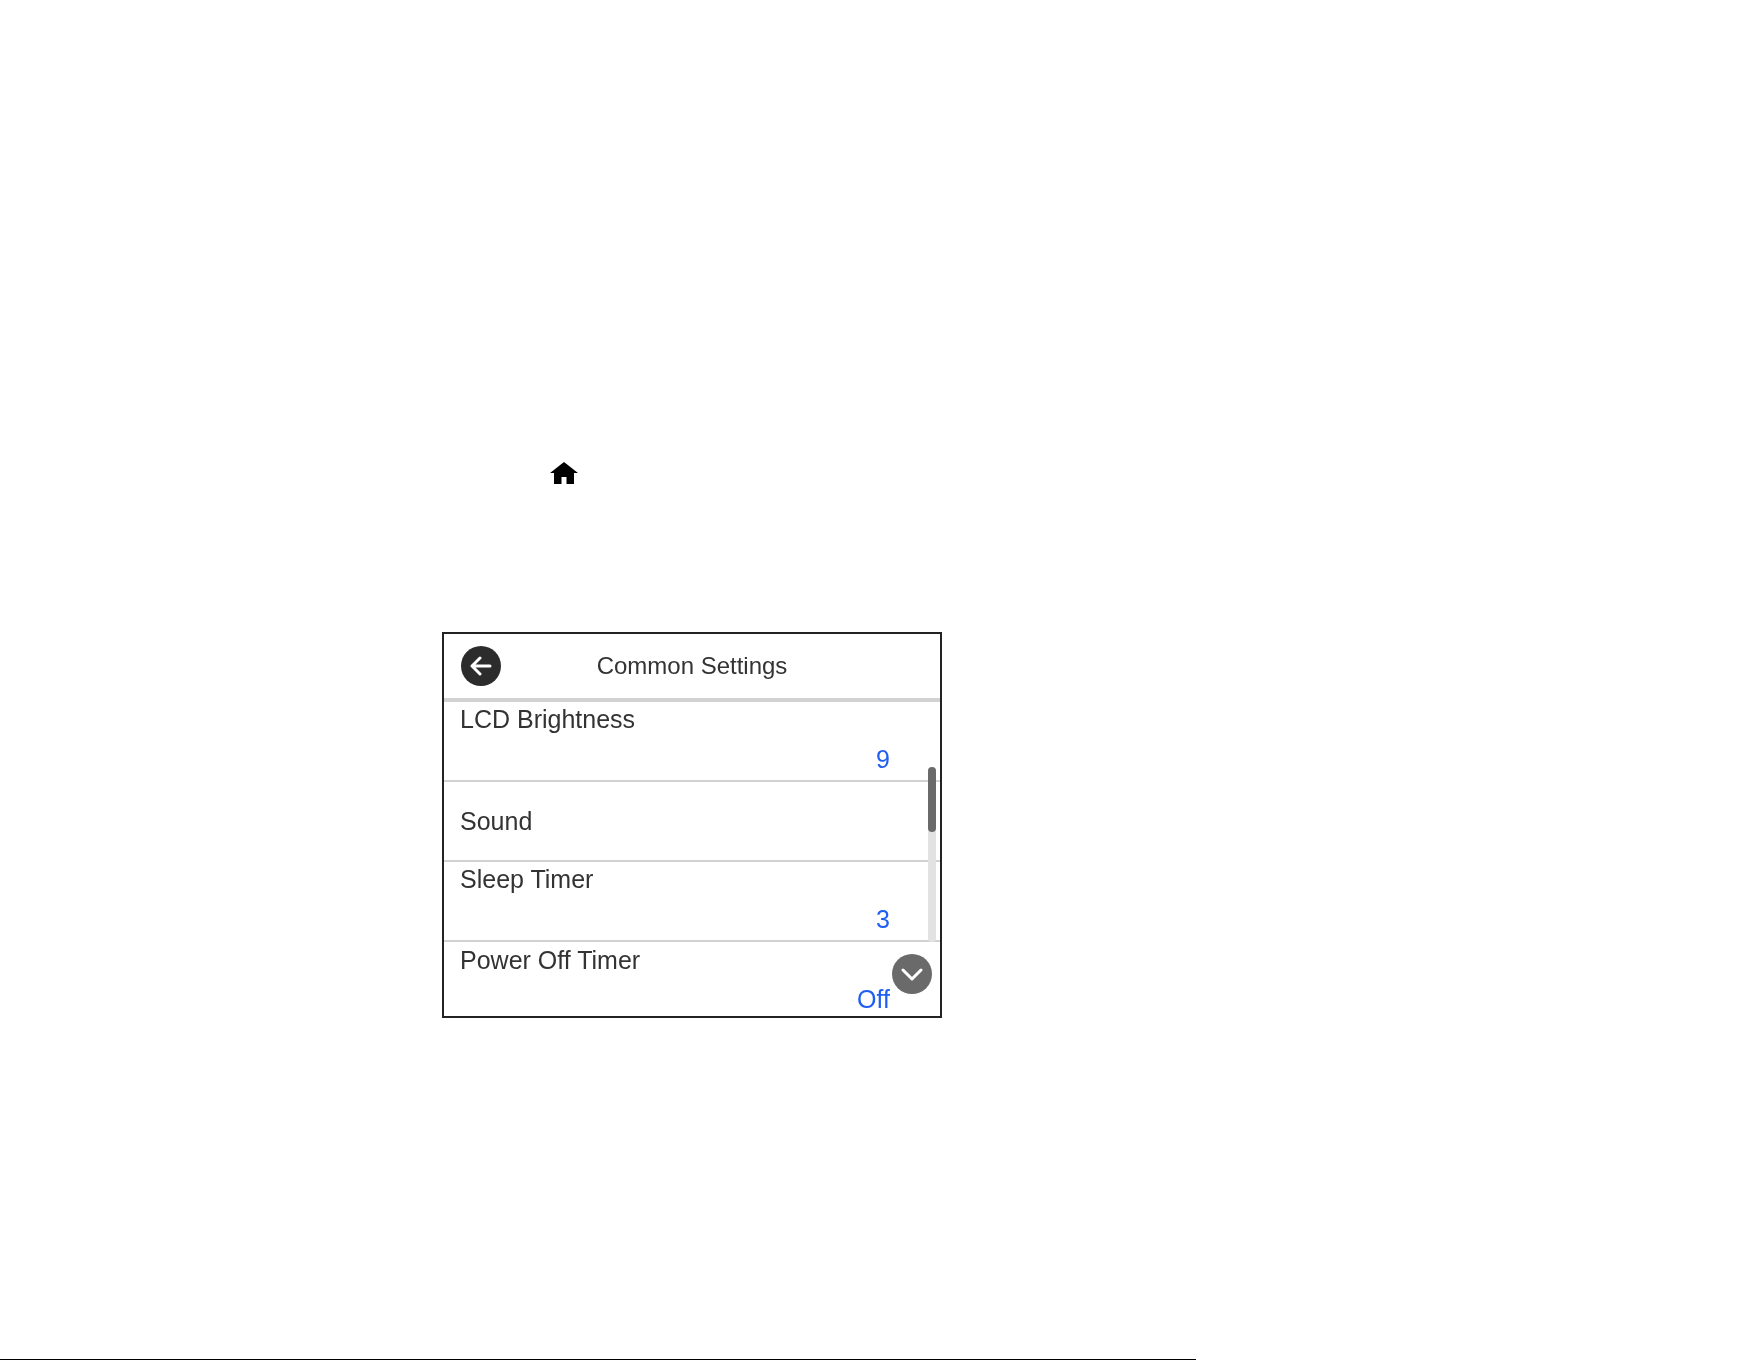  Describe the element at coordinates (550, 960) in the screenshot. I see `item-label: Power Off Timer` at that location.